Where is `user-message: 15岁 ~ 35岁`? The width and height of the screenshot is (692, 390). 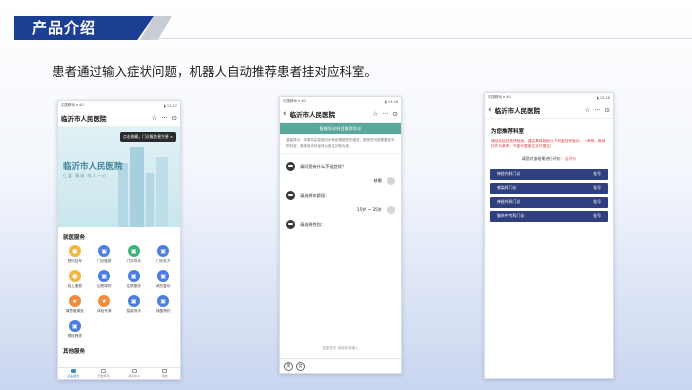
user-message: 15岁 ~ 35岁 is located at coordinates (340, 210).